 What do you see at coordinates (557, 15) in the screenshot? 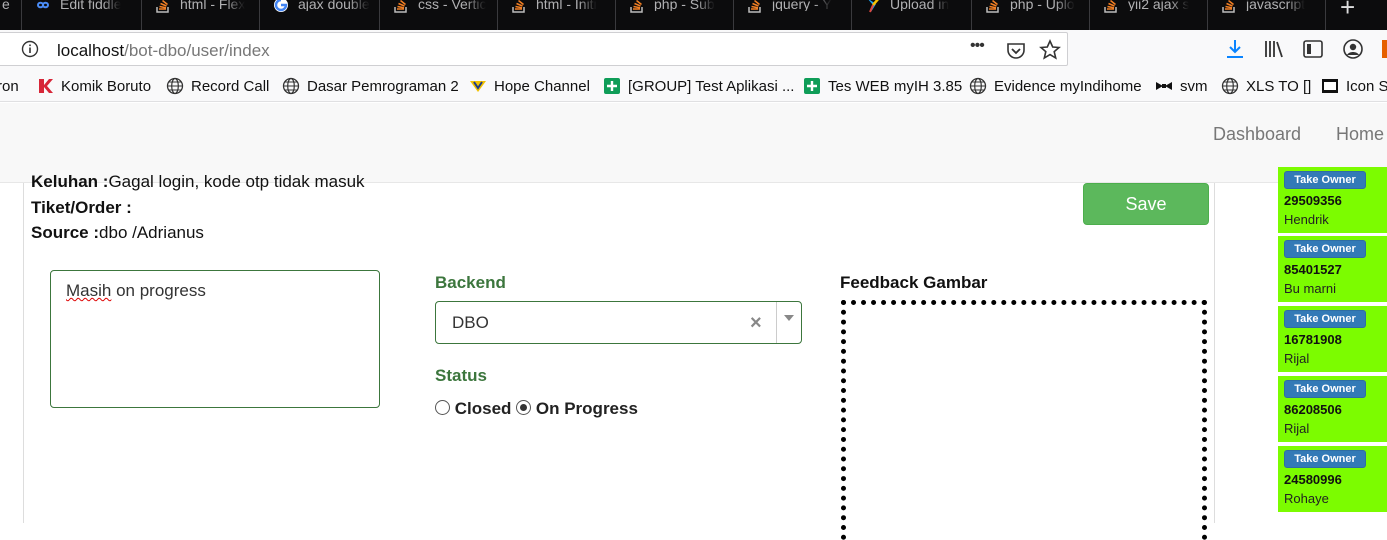
I see `browser-tab-html-initial: html - Initi` at bounding box center [557, 15].